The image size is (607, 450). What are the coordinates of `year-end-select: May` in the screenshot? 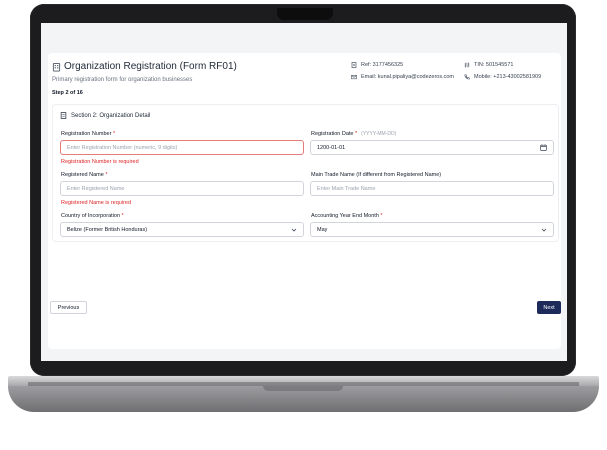 It's located at (432, 229).